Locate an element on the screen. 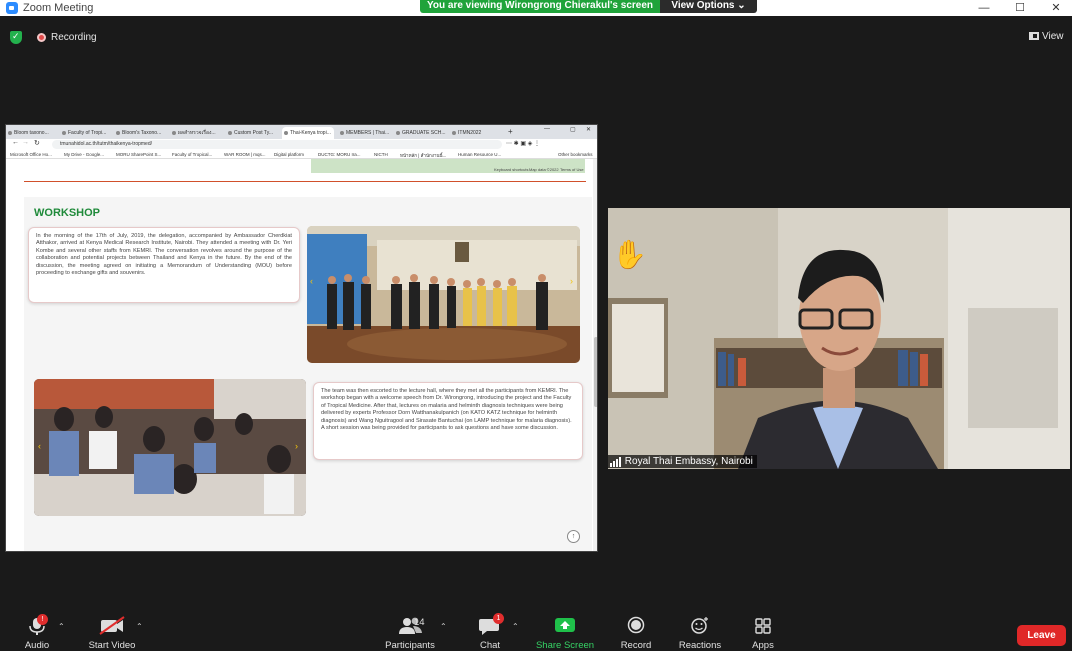  browser-close-icon: ✕ is located at coordinates (588, 129).